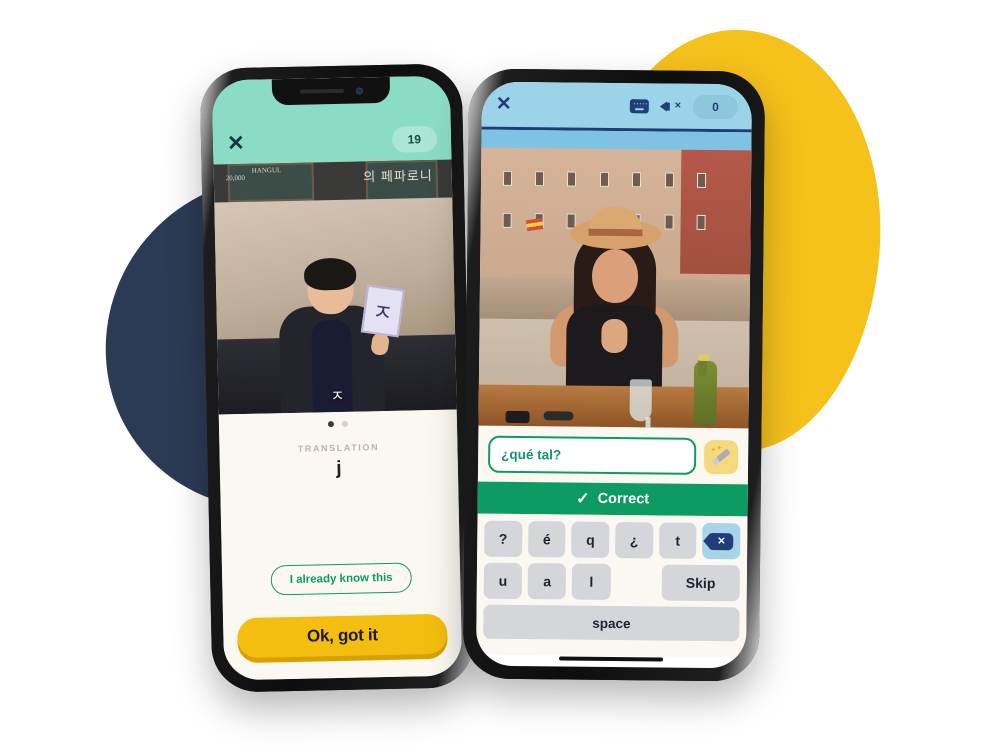  What do you see at coordinates (534, 224) in the screenshot?
I see `spanish-flag` at bounding box center [534, 224].